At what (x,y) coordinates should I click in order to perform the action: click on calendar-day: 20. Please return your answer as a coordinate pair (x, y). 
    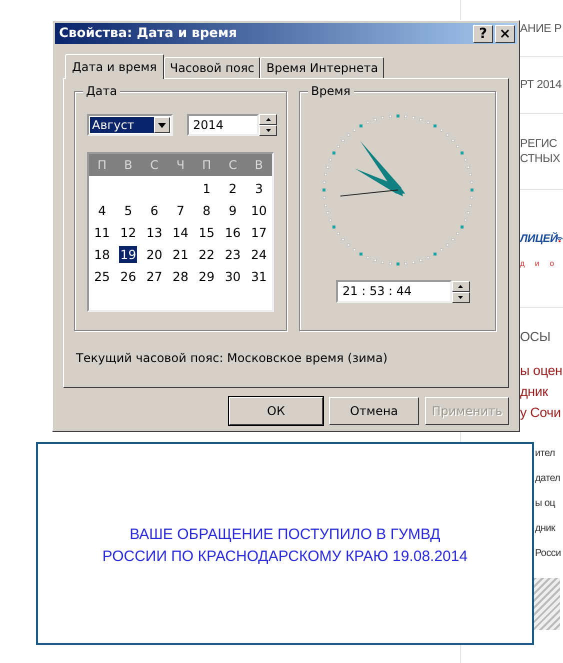
    Looking at the image, I should click on (154, 254).